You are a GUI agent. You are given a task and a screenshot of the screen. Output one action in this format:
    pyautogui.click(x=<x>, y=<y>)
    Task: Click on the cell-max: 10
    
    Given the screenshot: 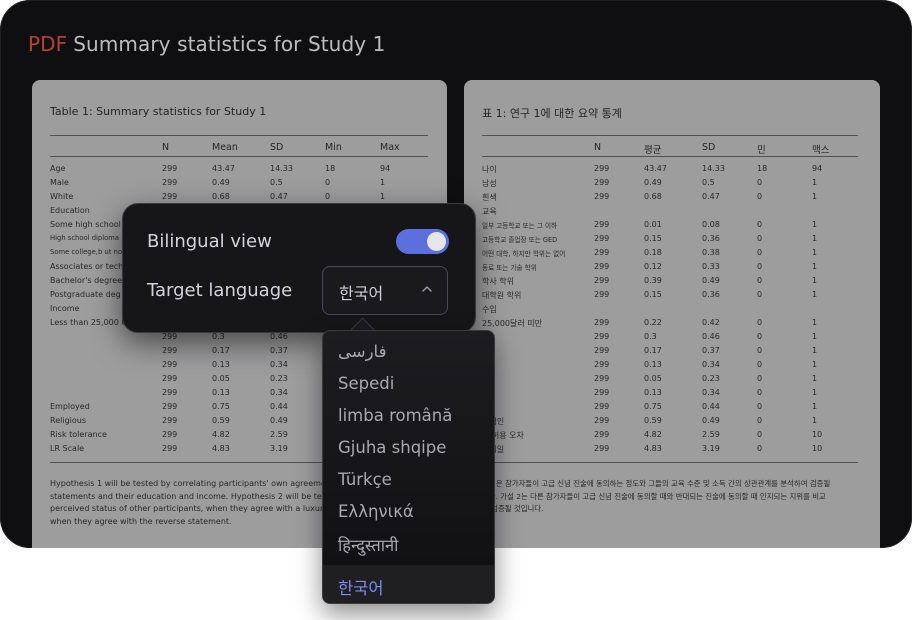 What is the action you would take?
    pyautogui.click(x=817, y=434)
    